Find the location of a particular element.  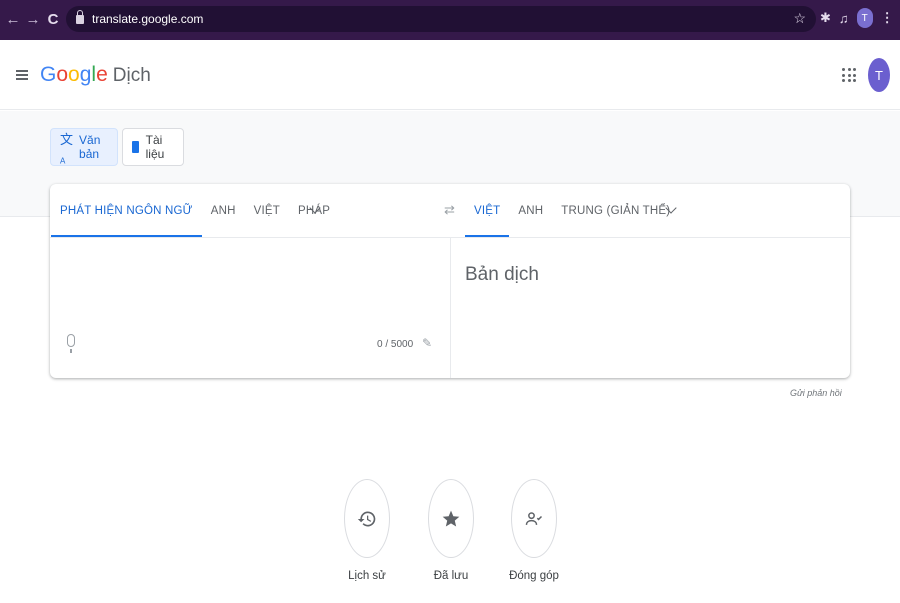

history-label: Lịch sử is located at coordinates (367, 576).